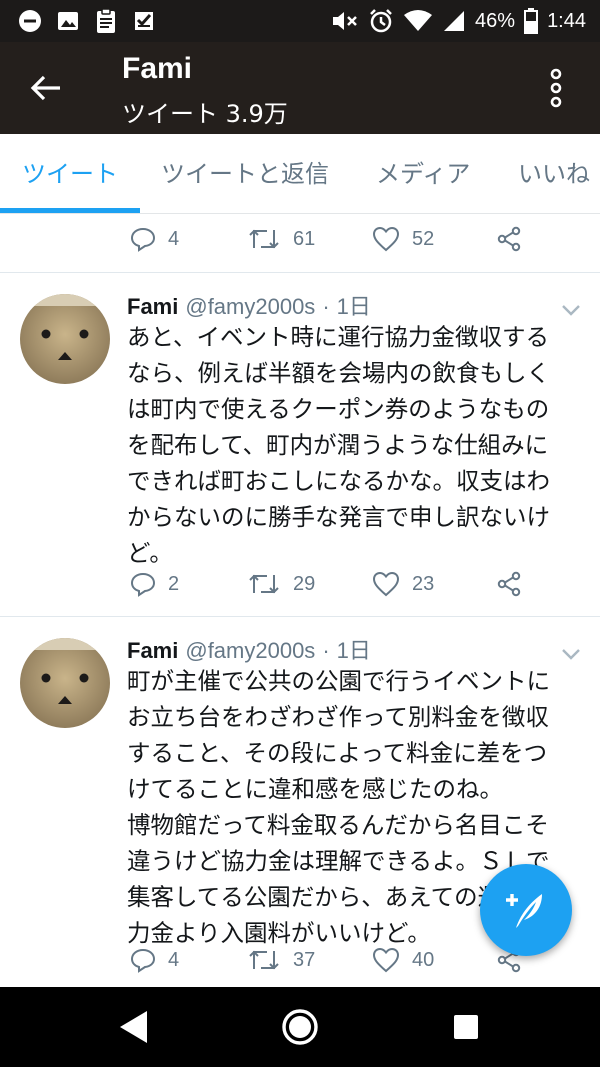 This screenshot has width=600, height=1067. What do you see at coordinates (381, 21) in the screenshot?
I see `alarm-icon` at bounding box center [381, 21].